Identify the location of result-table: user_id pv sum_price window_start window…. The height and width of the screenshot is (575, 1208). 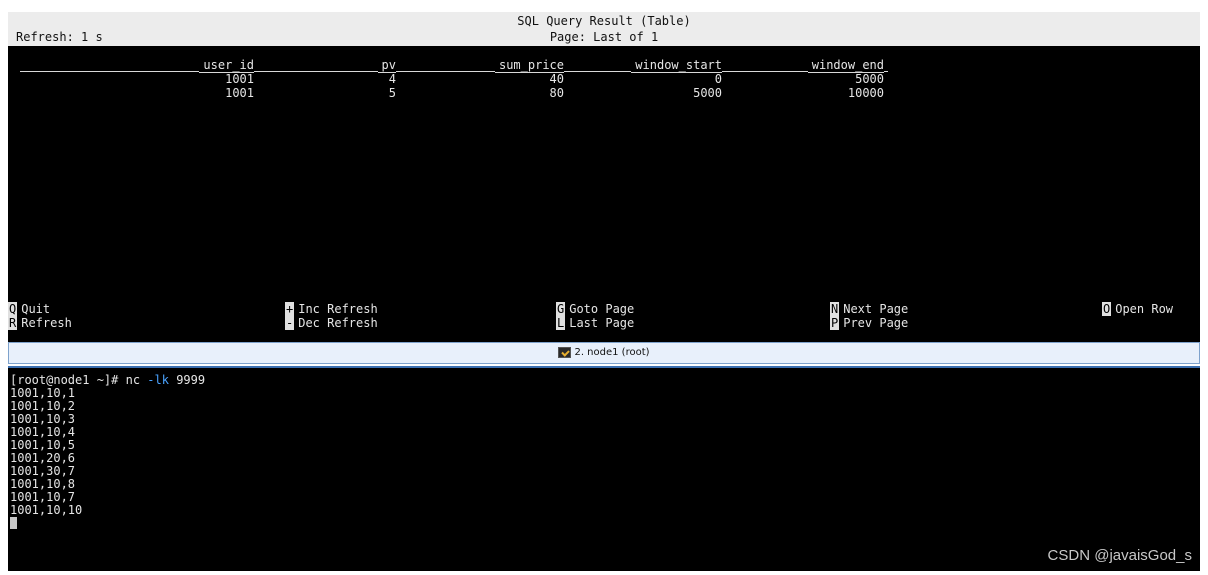
(604, 79).